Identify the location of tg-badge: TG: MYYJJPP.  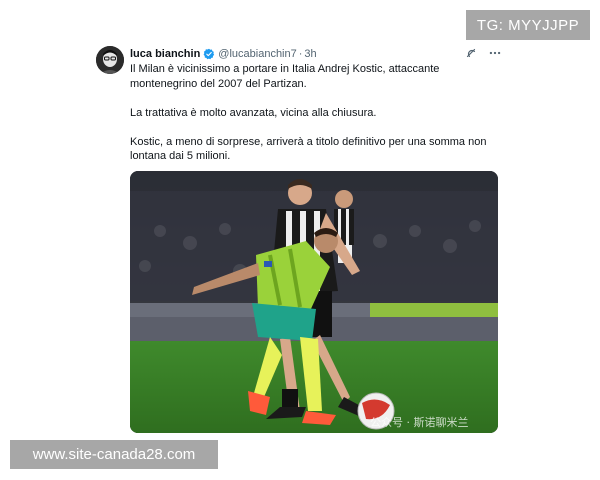
(528, 25).